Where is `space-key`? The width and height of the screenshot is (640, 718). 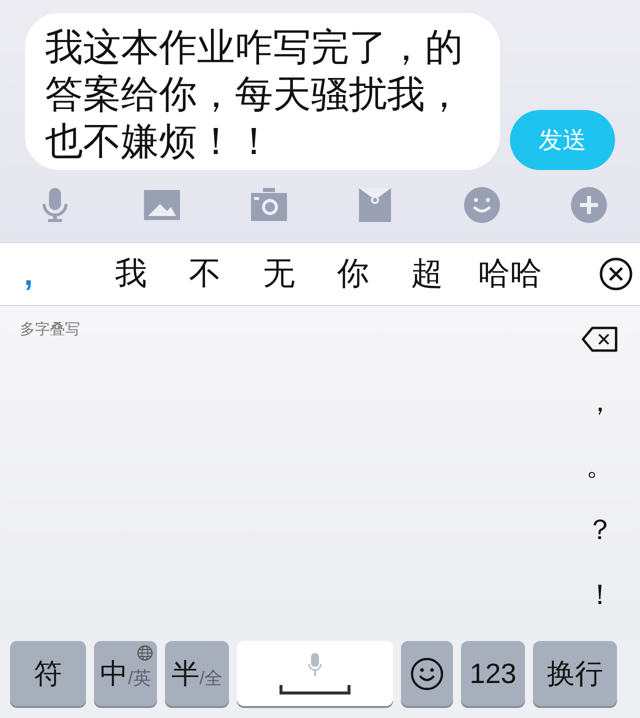 space-key is located at coordinates (315, 673).